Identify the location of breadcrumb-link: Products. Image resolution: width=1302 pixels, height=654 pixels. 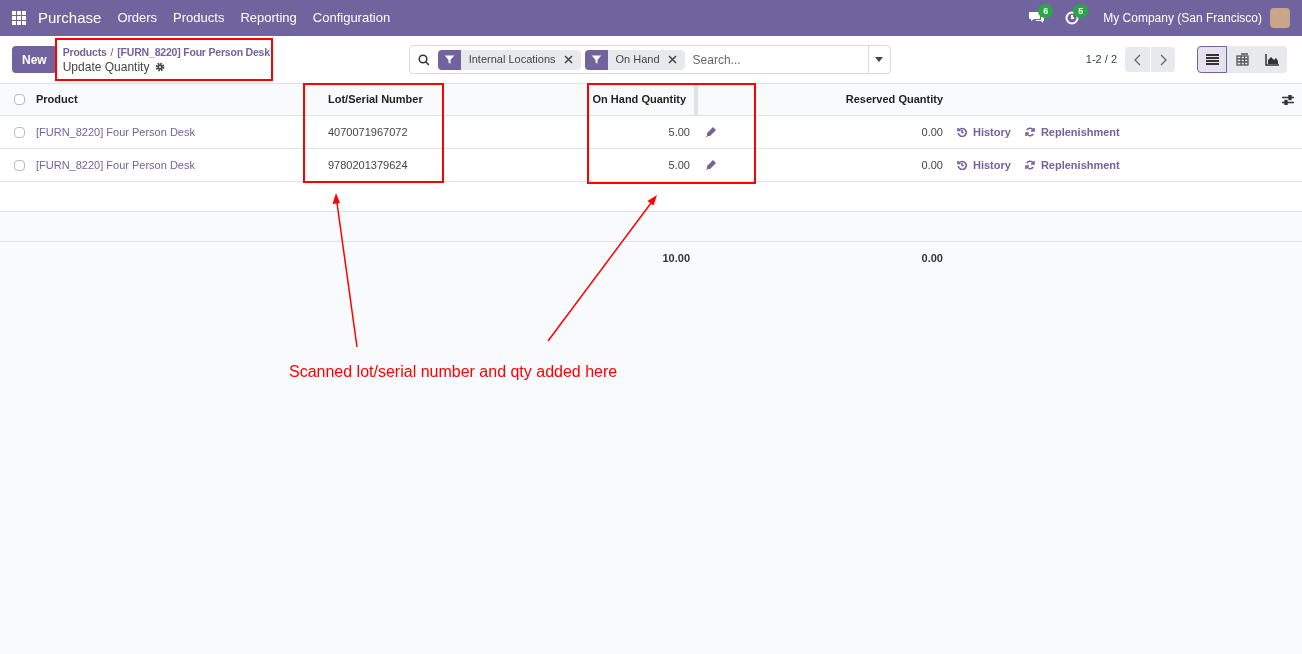
(84, 52).